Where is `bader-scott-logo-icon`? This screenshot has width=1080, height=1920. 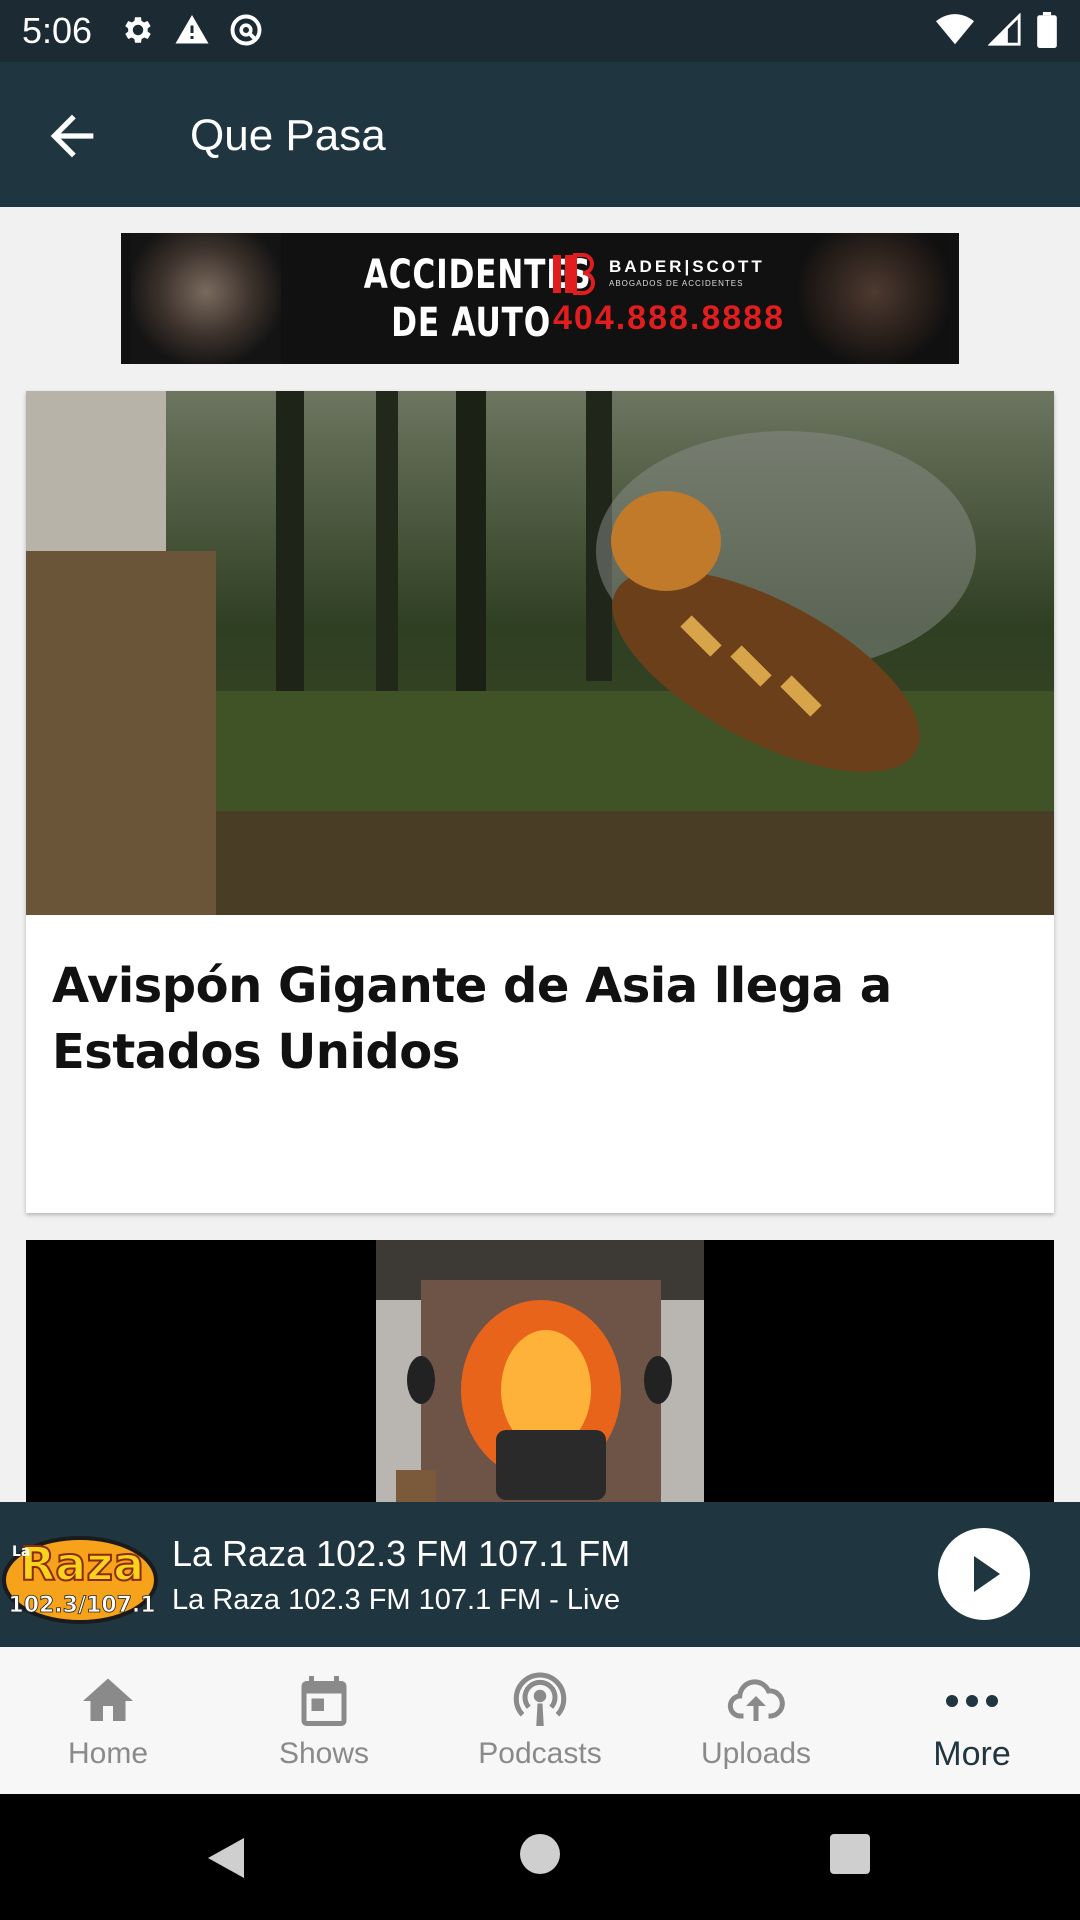 bader-scott-logo-icon is located at coordinates (574, 274).